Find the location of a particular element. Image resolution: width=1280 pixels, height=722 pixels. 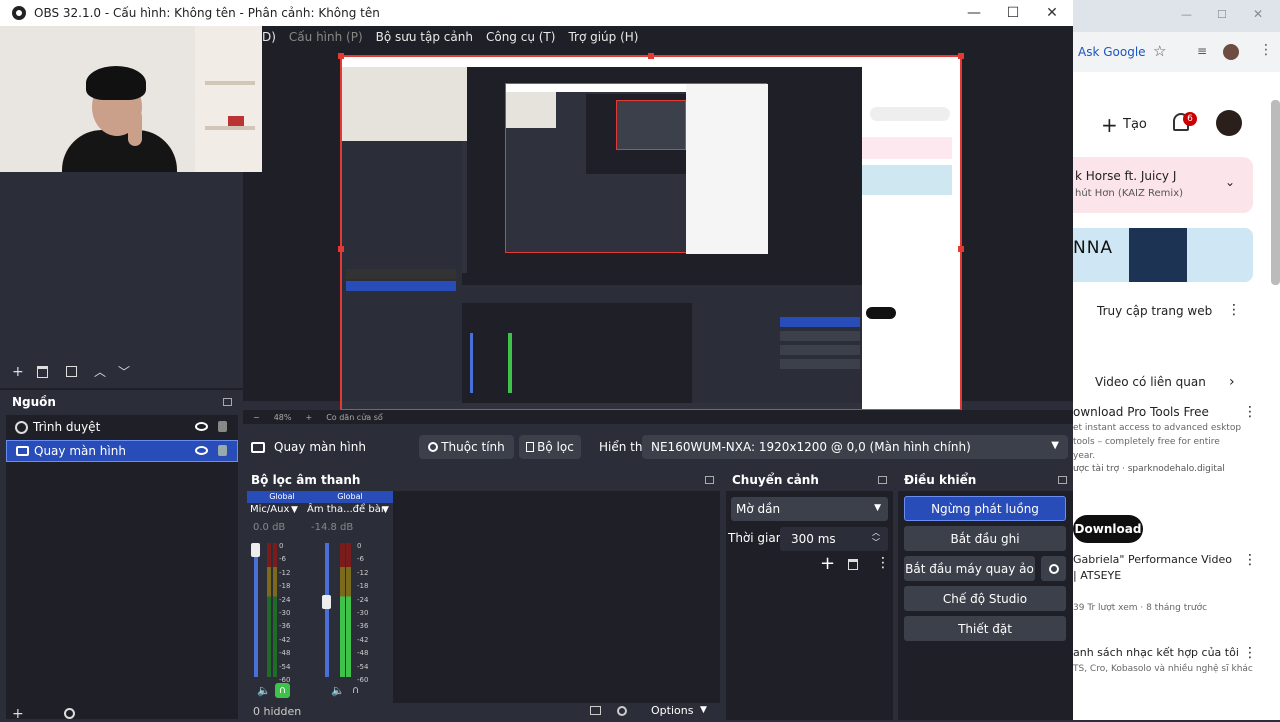

sources-header: Nguồn is located at coordinates (120, 402).